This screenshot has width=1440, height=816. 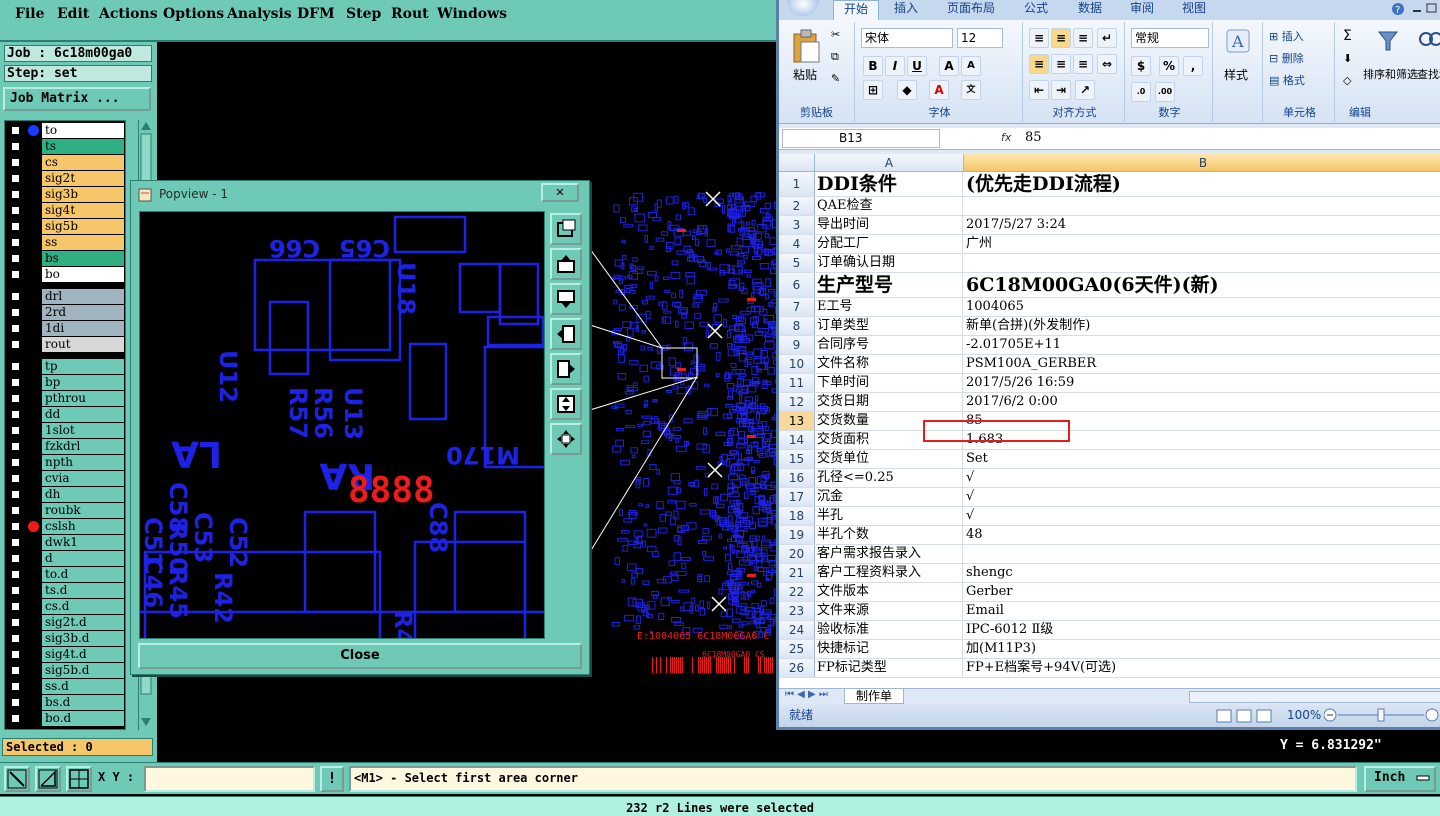 I want to click on tab-review: 审阅, so click(x=1142, y=10).